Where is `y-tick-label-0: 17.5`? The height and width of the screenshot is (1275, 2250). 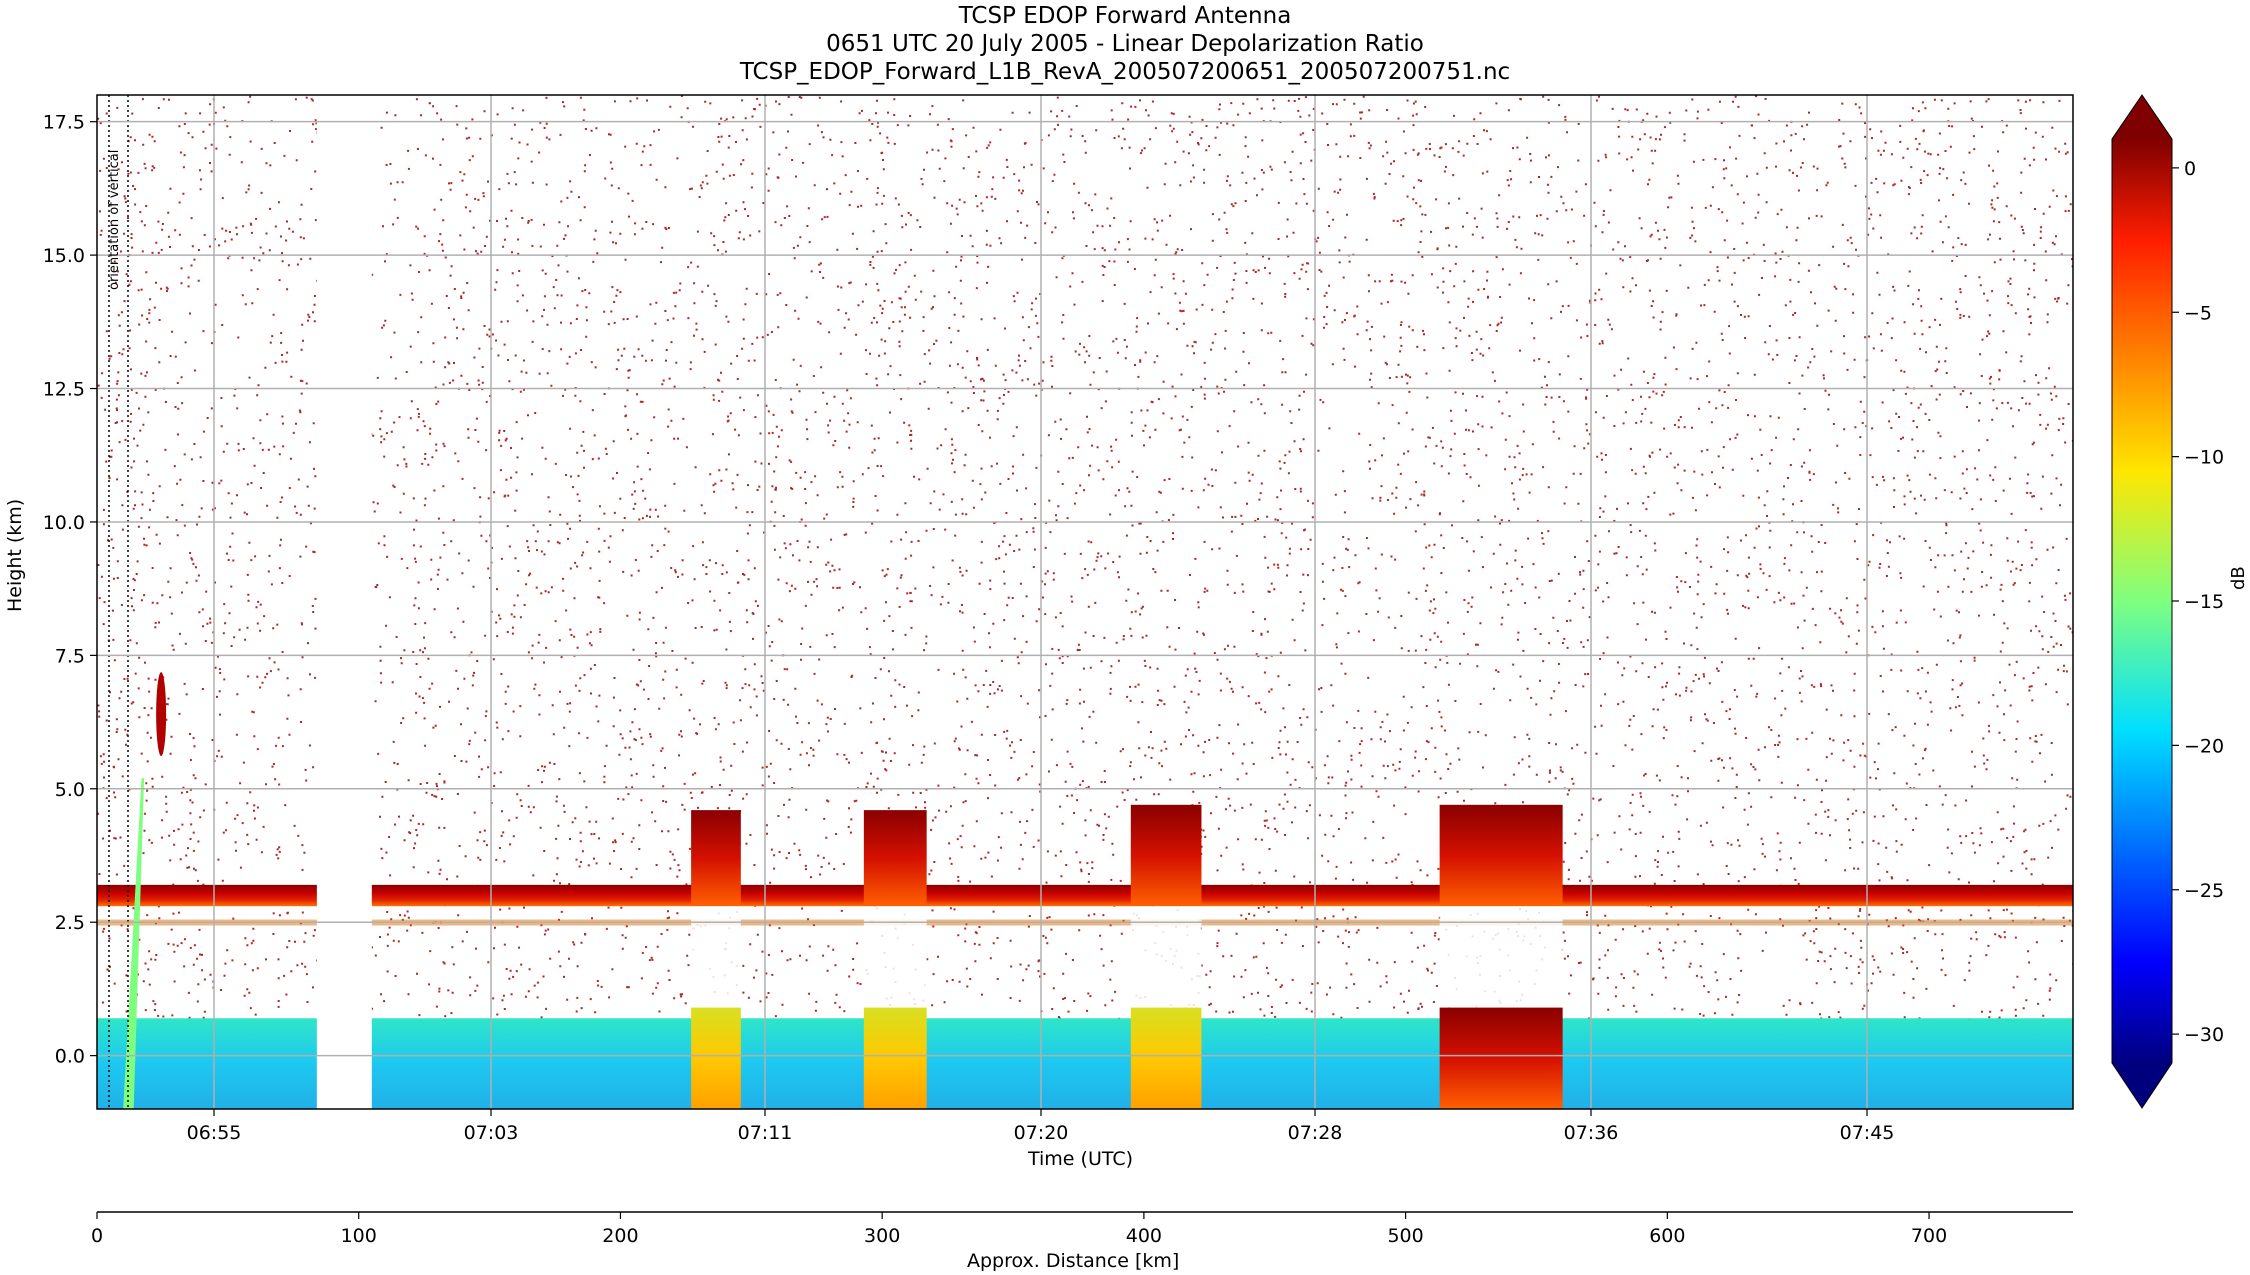
y-tick-label-0: 17.5 is located at coordinates (64, 123).